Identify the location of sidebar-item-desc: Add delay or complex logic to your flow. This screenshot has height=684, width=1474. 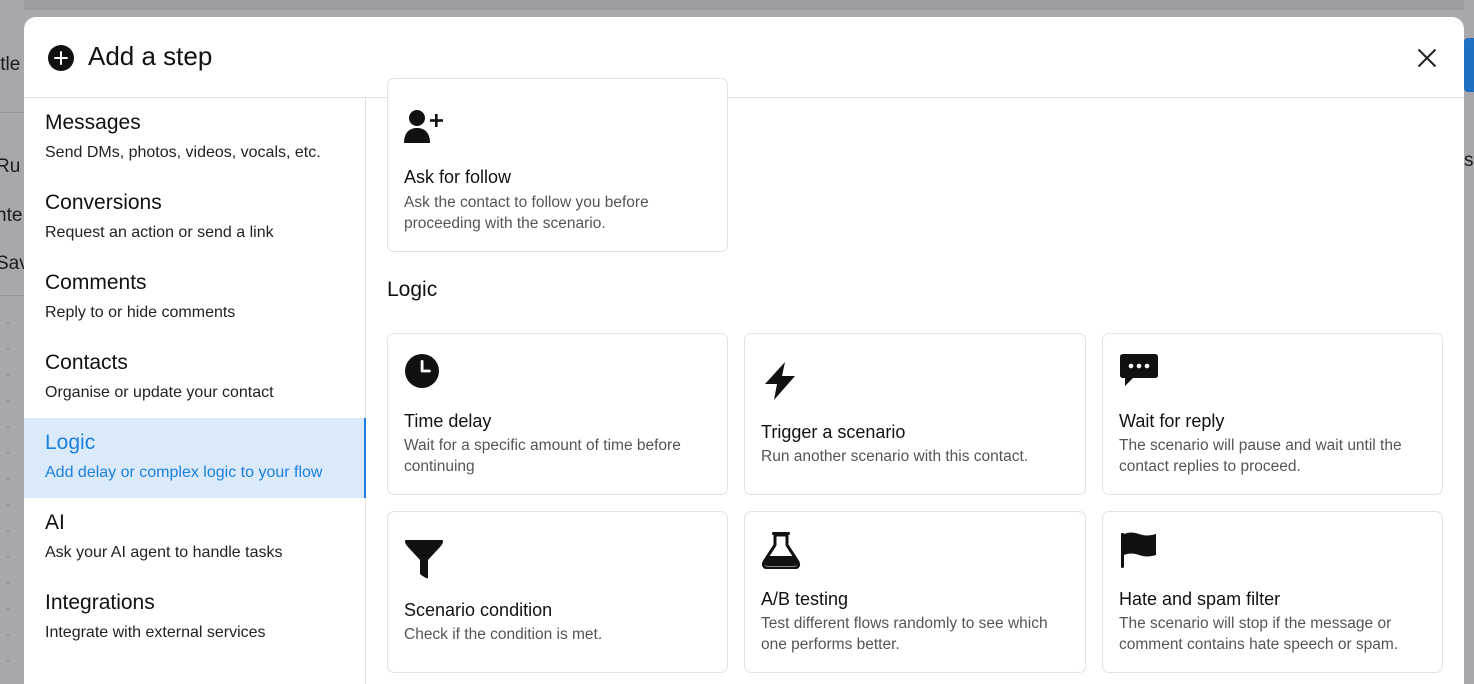
(184, 472).